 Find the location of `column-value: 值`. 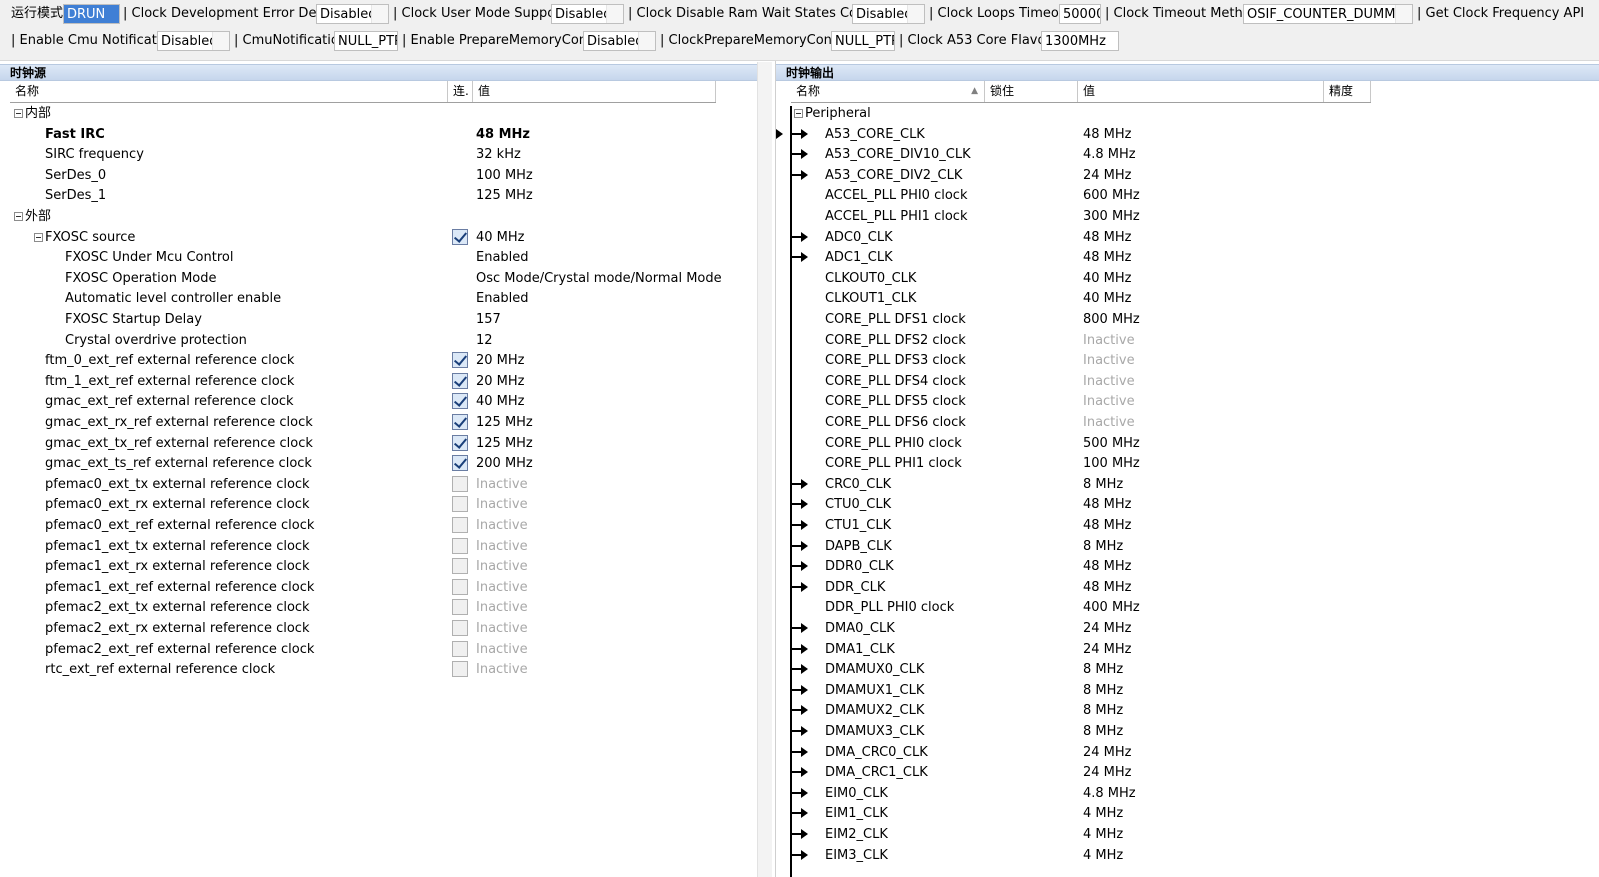

column-value: 值 is located at coordinates (594, 91).